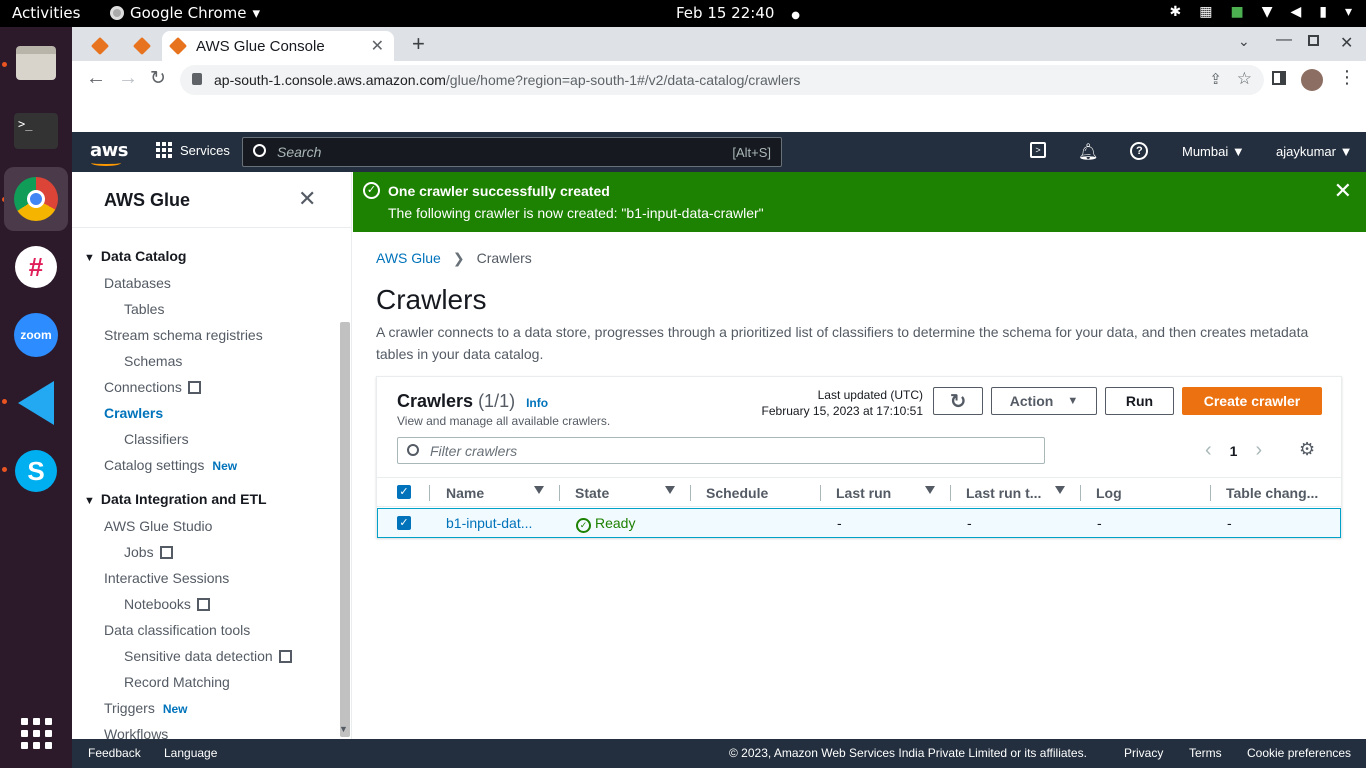 This screenshot has height=768, width=1366. Describe the element at coordinates (156, 439) in the screenshot. I see `sidebar-item-classifiers: Classifiers` at that location.